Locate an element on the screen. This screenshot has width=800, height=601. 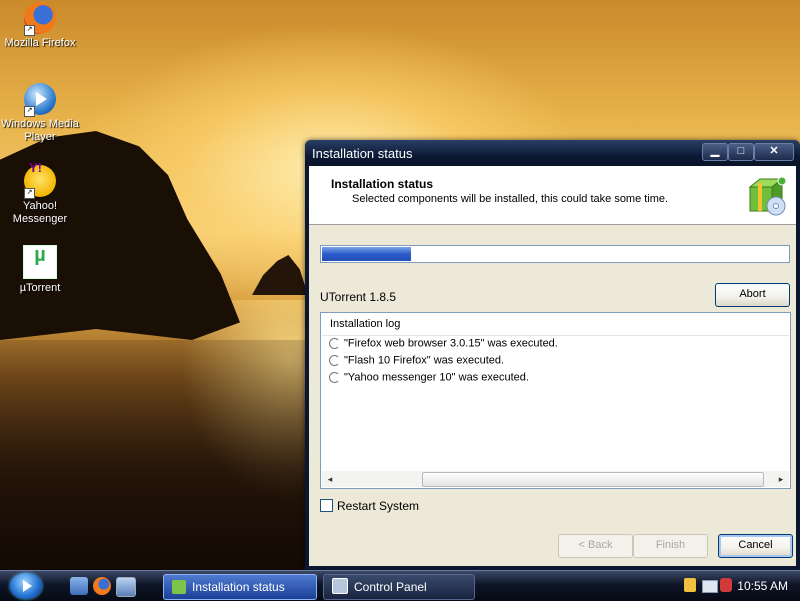
minimize-button: ▁ is located at coordinates (715, 152).